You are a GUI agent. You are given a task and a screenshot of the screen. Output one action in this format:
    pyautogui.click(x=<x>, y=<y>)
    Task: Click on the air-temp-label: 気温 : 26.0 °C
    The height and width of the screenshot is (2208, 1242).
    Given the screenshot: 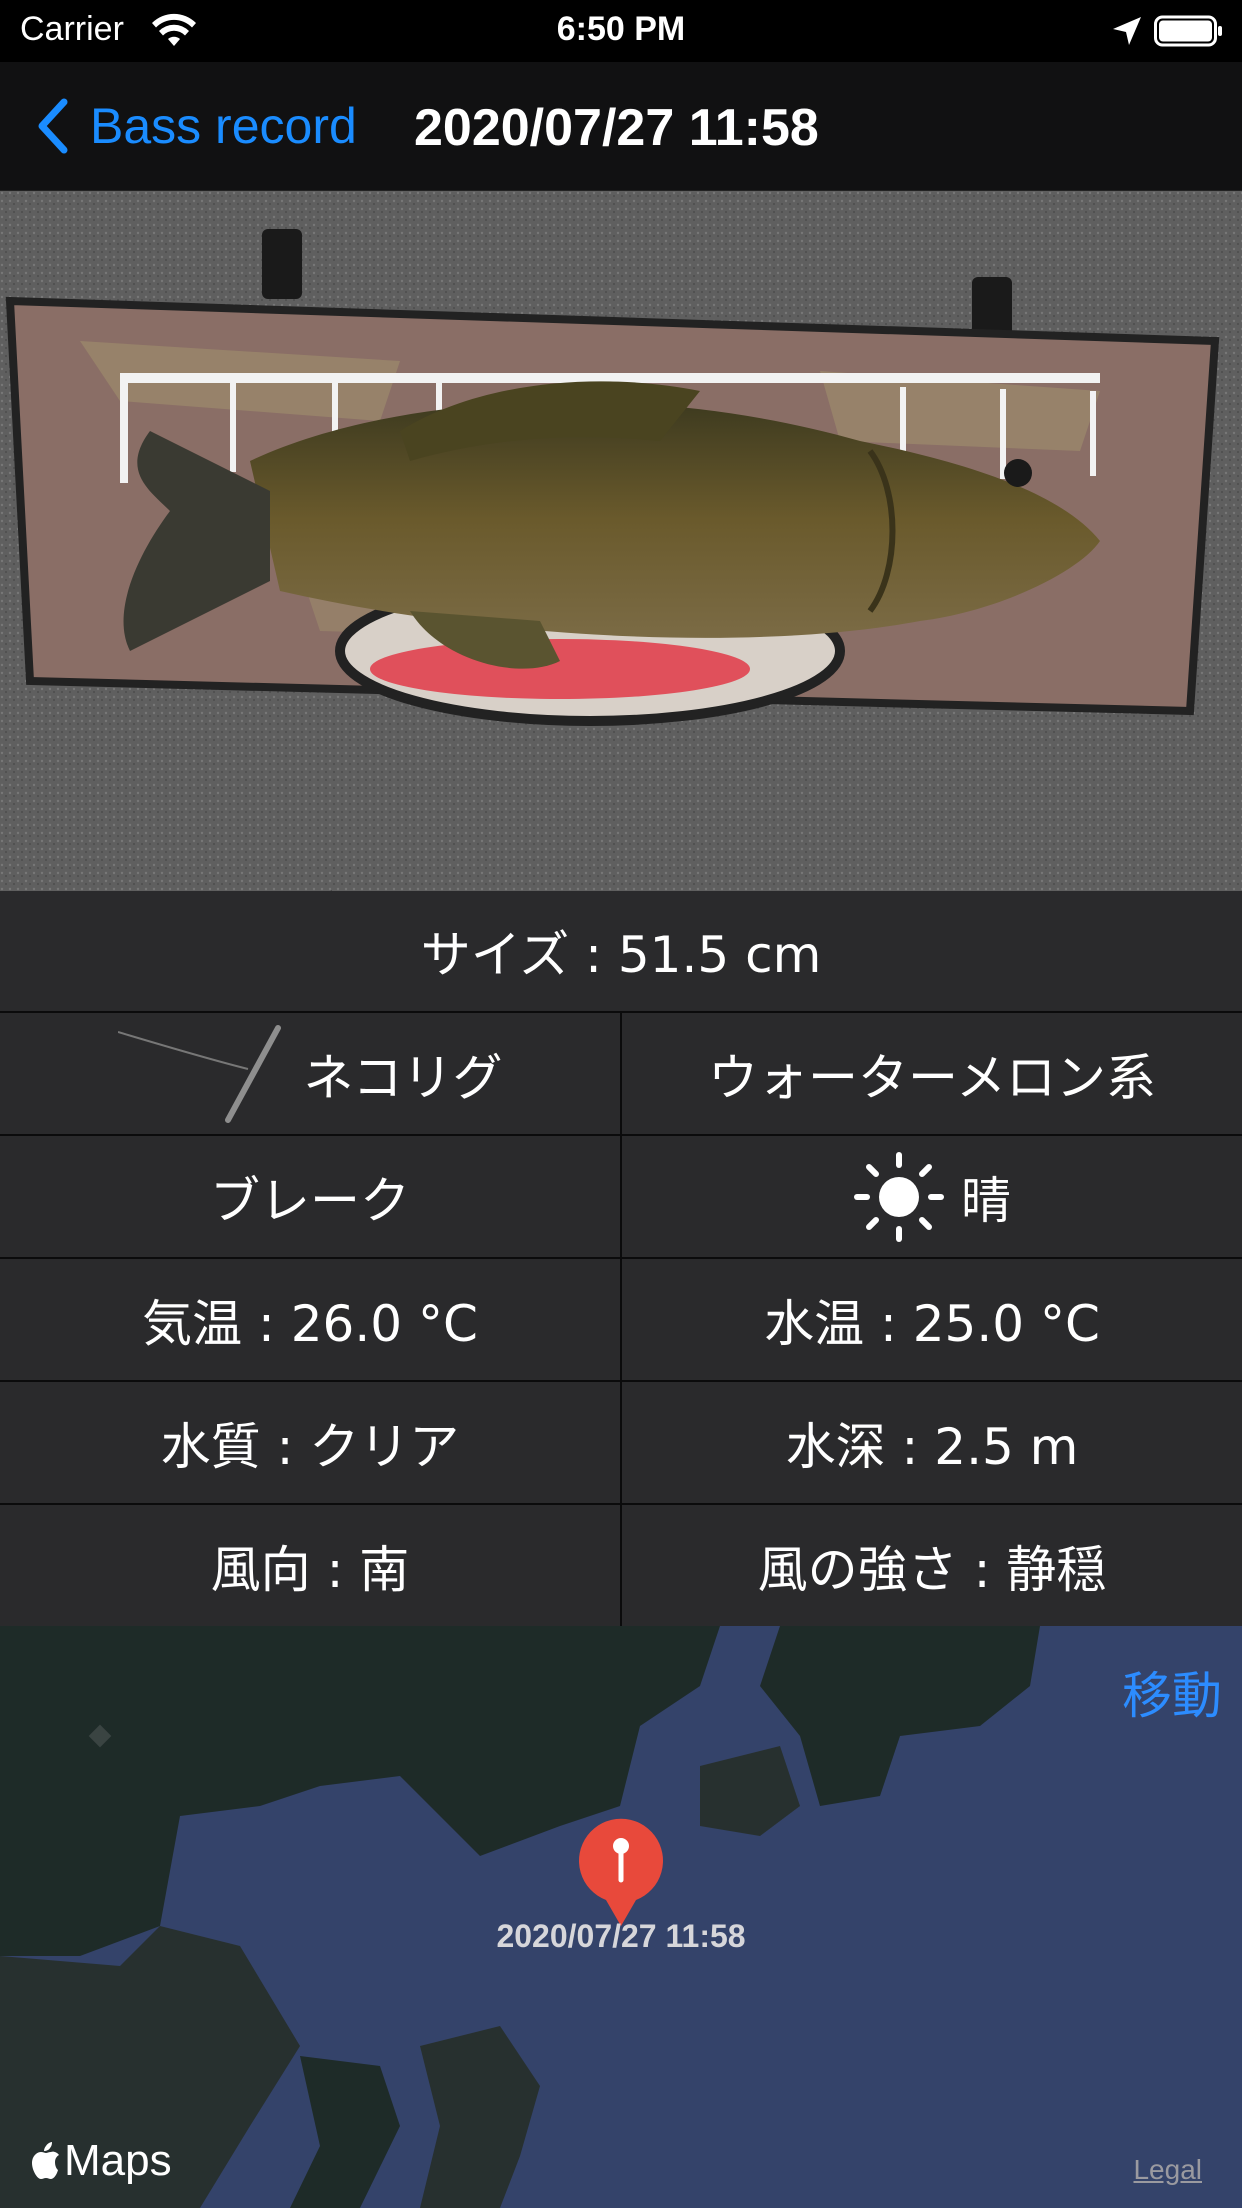 What is the action you would take?
    pyautogui.click(x=310, y=1323)
    